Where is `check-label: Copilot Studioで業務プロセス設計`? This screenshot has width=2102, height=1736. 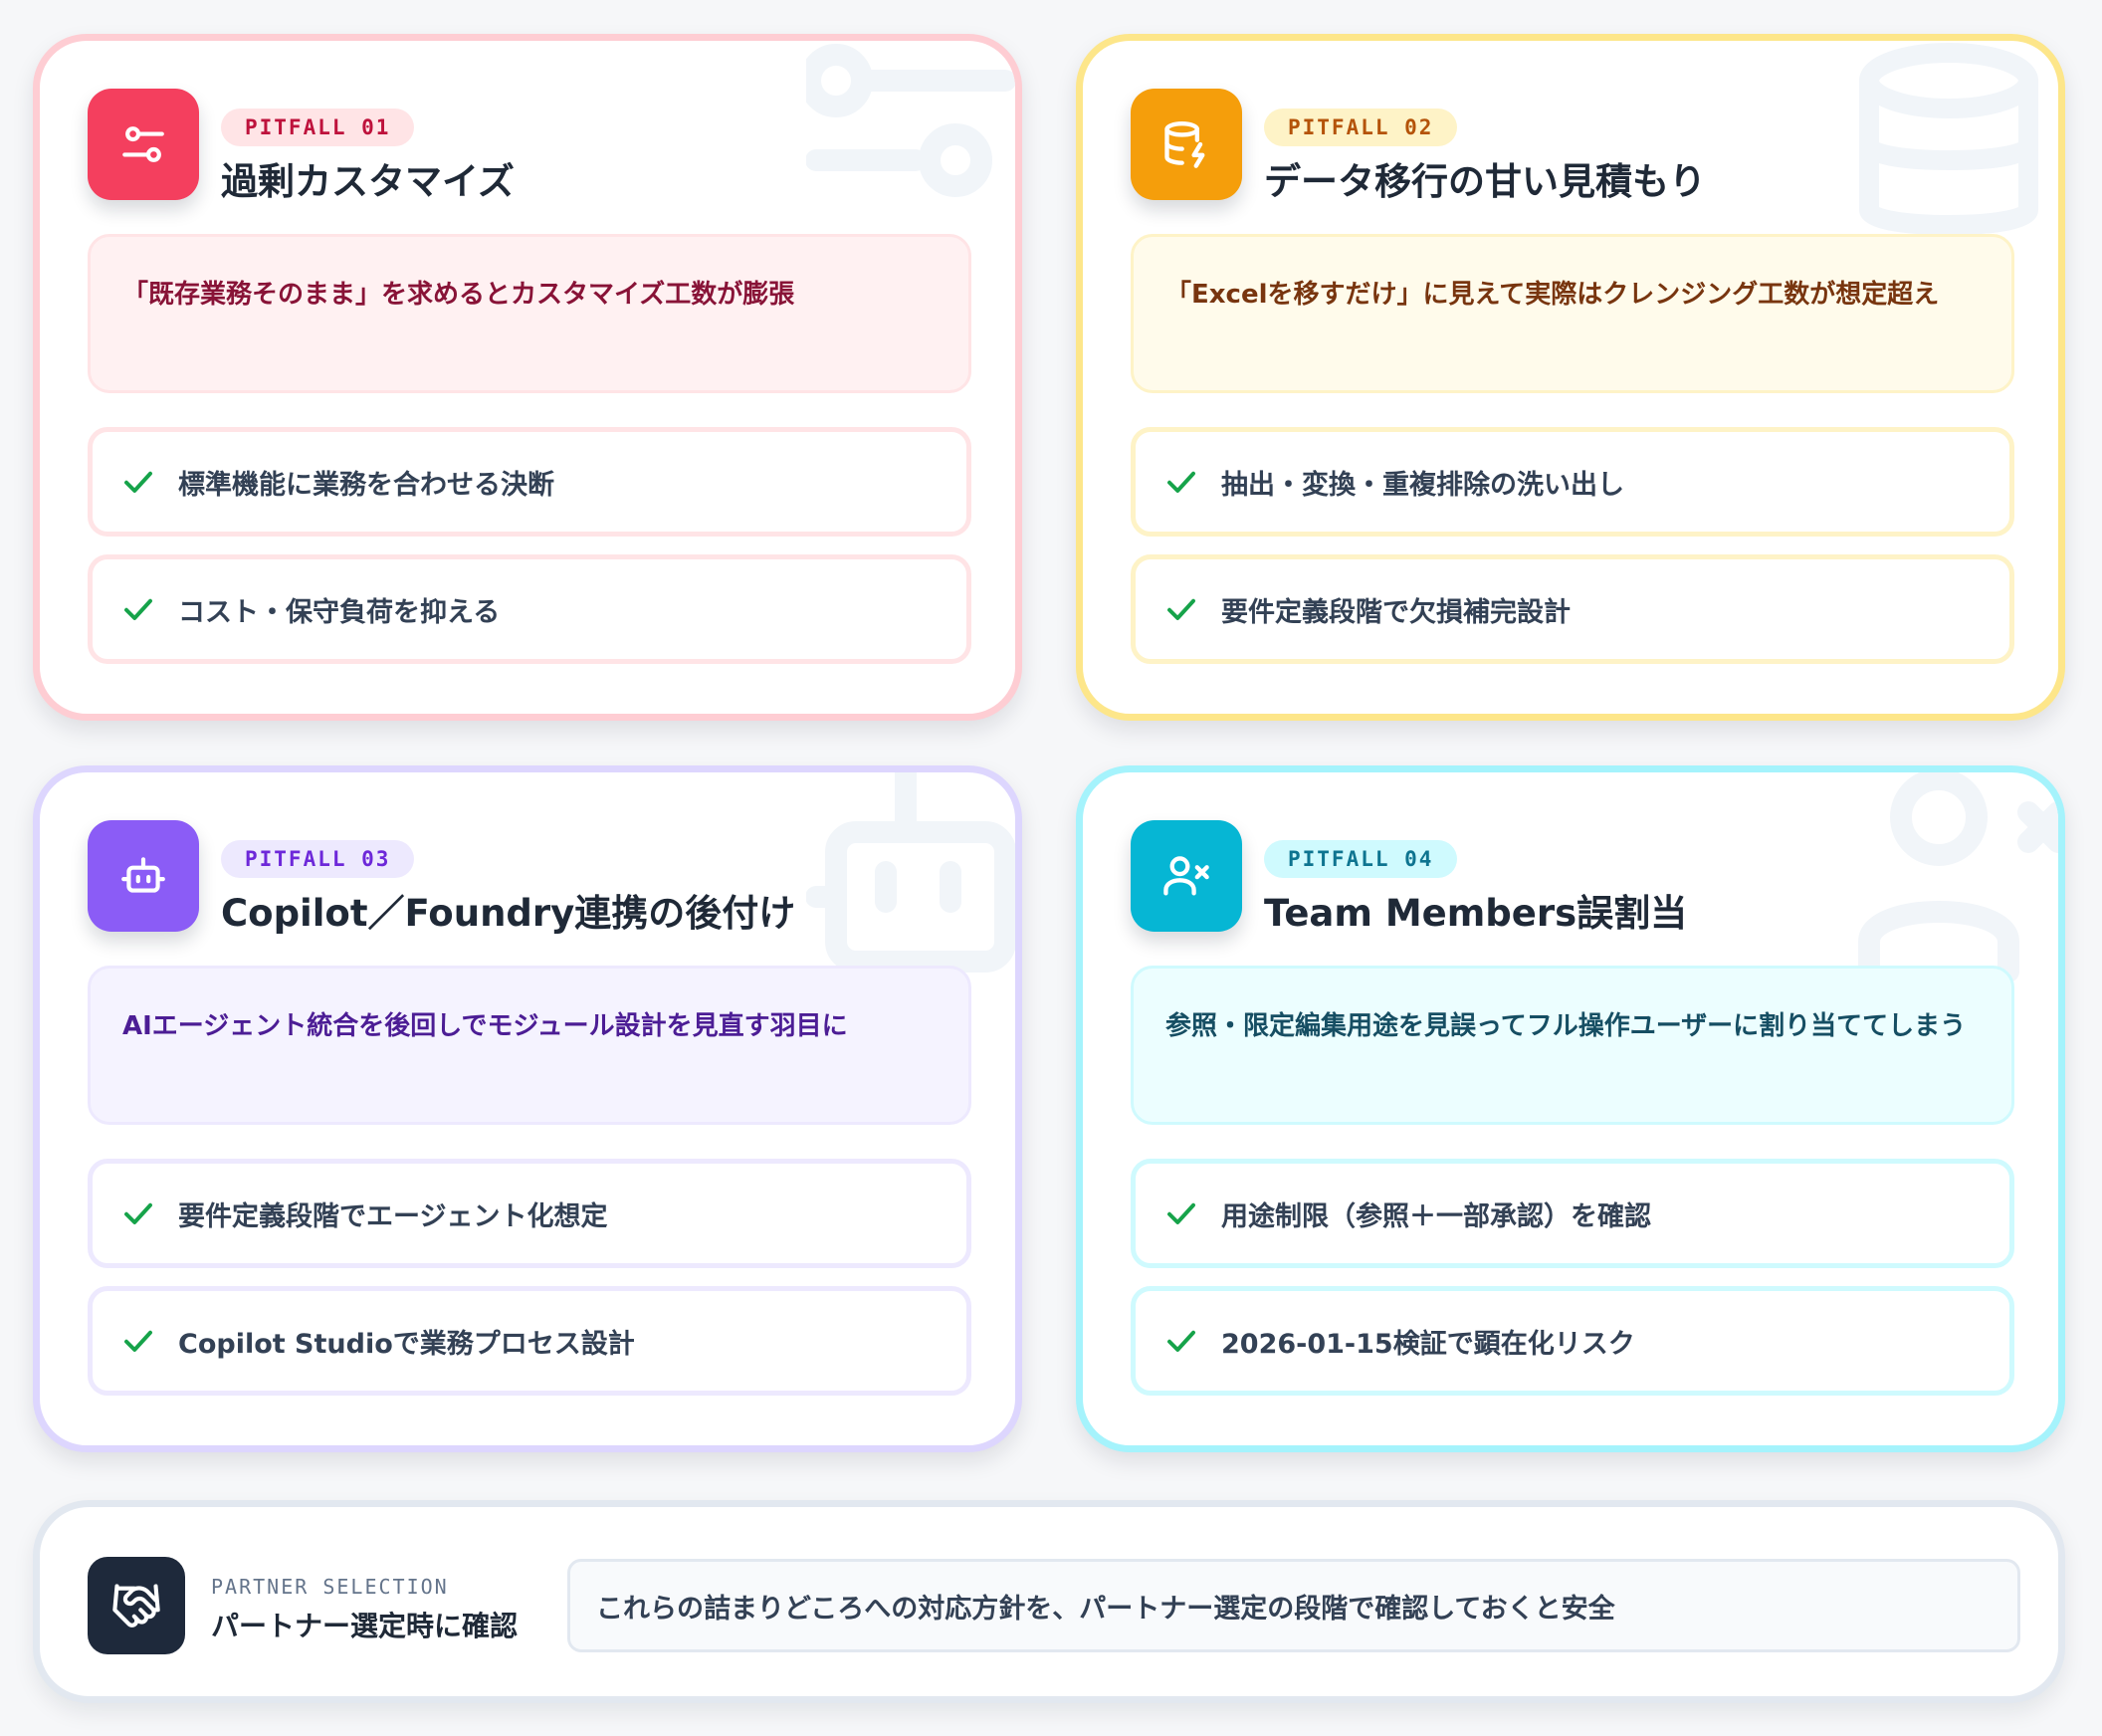
check-label: Copilot Studioで業務プロセス設計 is located at coordinates (407, 1344).